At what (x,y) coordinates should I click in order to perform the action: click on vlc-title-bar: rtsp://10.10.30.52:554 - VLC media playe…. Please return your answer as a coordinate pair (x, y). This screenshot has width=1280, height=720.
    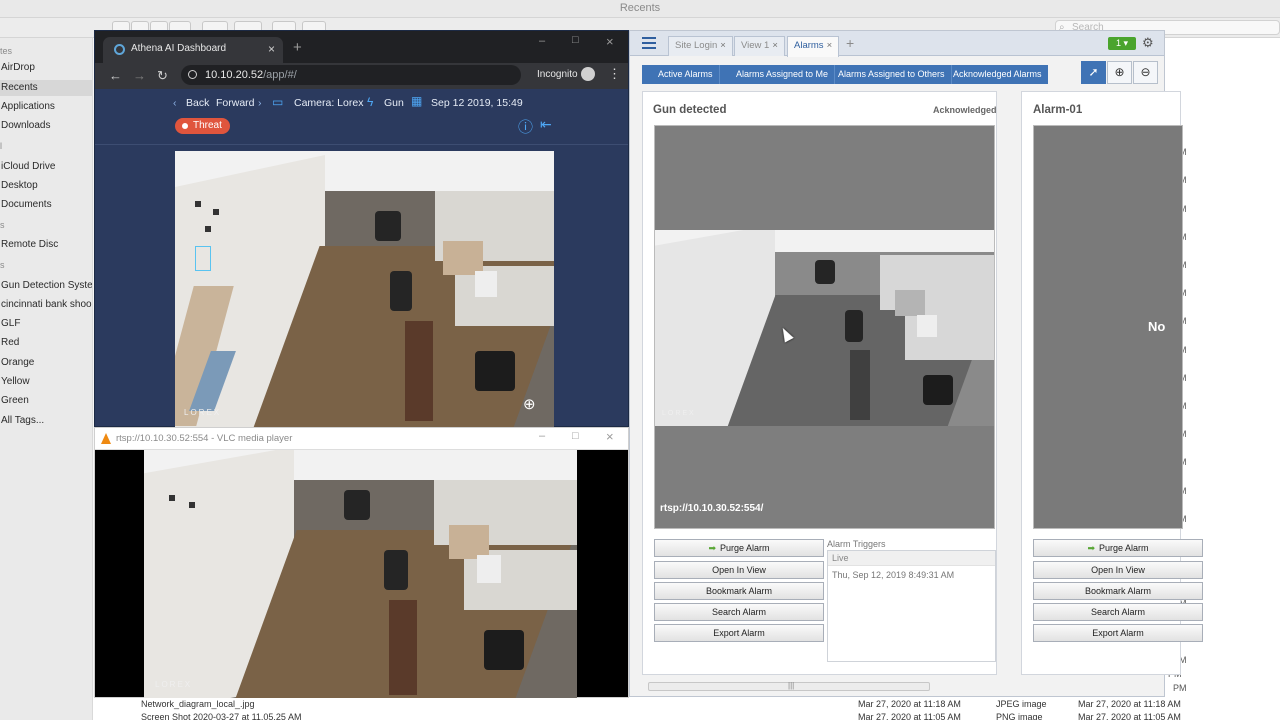
    Looking at the image, I should click on (361, 439).